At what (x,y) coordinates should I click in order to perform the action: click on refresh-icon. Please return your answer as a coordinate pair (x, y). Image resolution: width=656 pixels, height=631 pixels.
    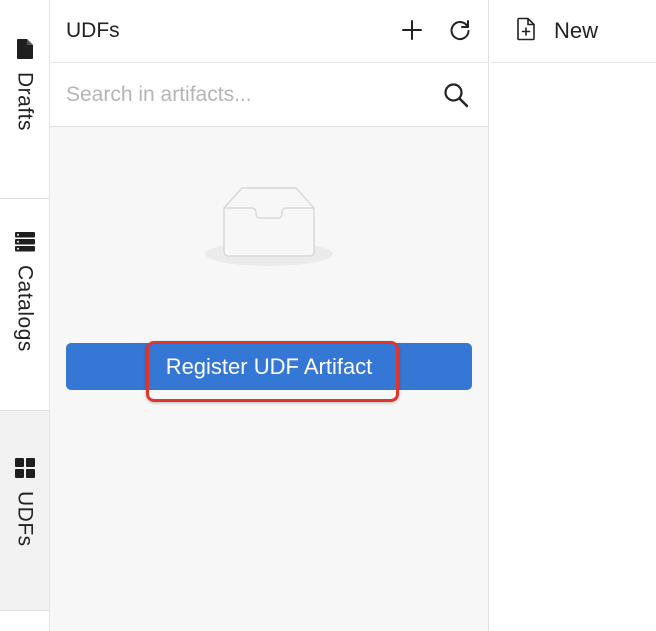
    Looking at the image, I should click on (460, 30).